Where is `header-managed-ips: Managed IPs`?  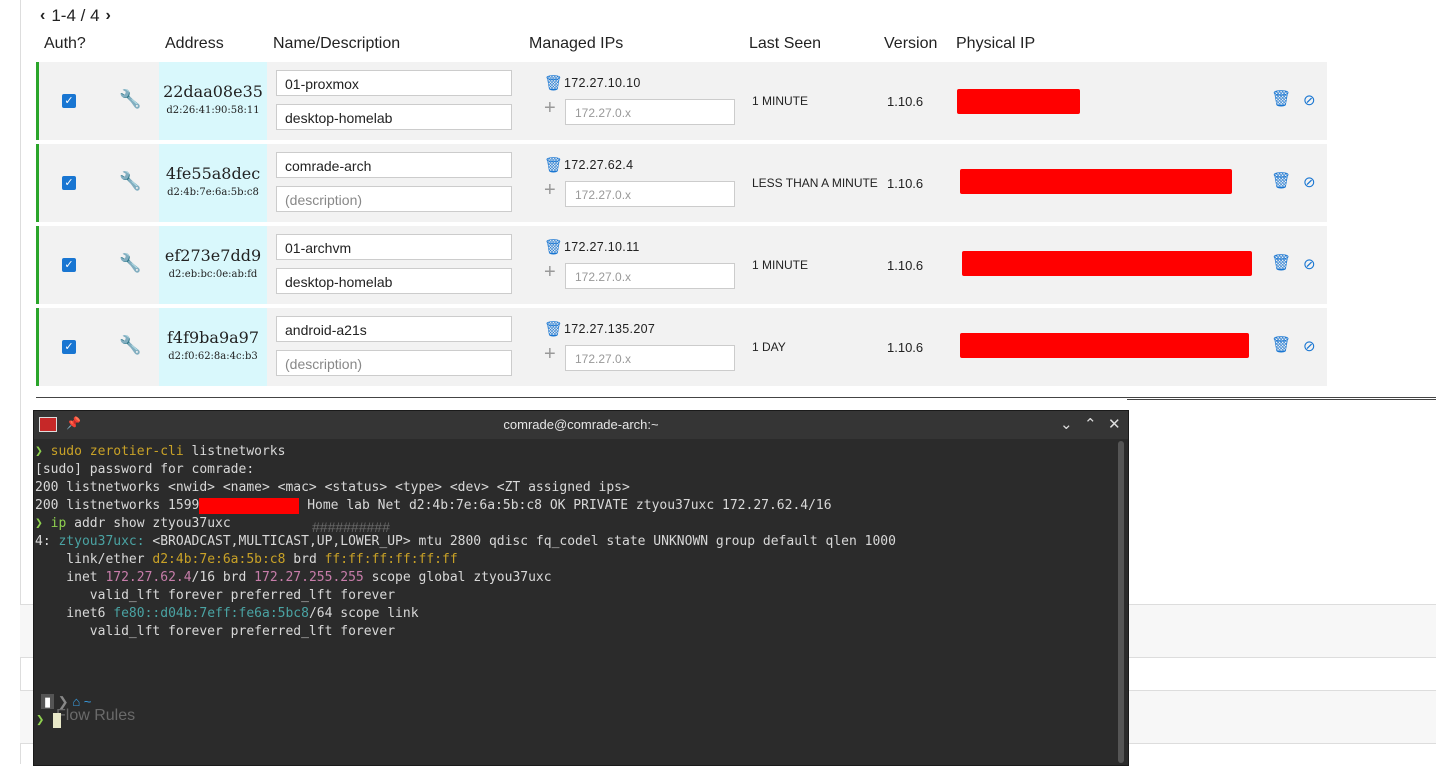 header-managed-ips: Managed IPs is located at coordinates (576, 43).